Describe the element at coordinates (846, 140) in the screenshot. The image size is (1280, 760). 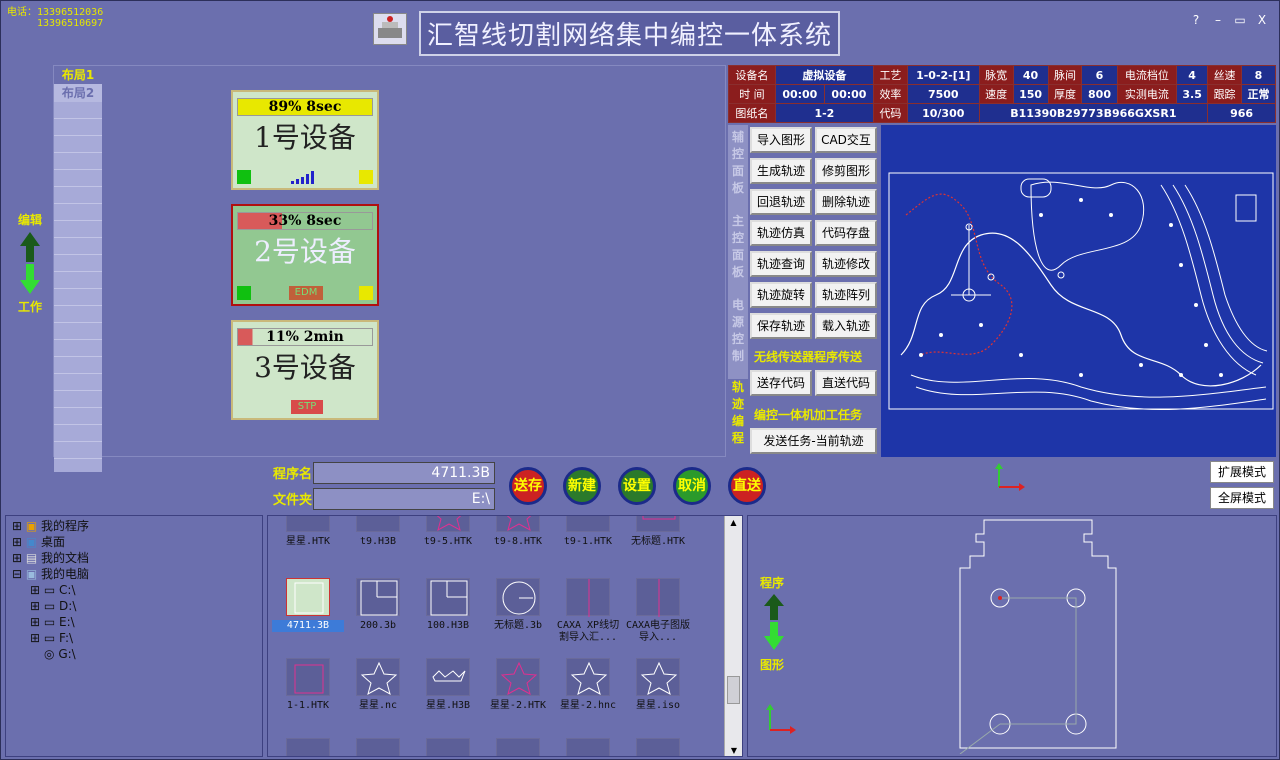
I see `cad-interact-button: CAD交互` at that location.